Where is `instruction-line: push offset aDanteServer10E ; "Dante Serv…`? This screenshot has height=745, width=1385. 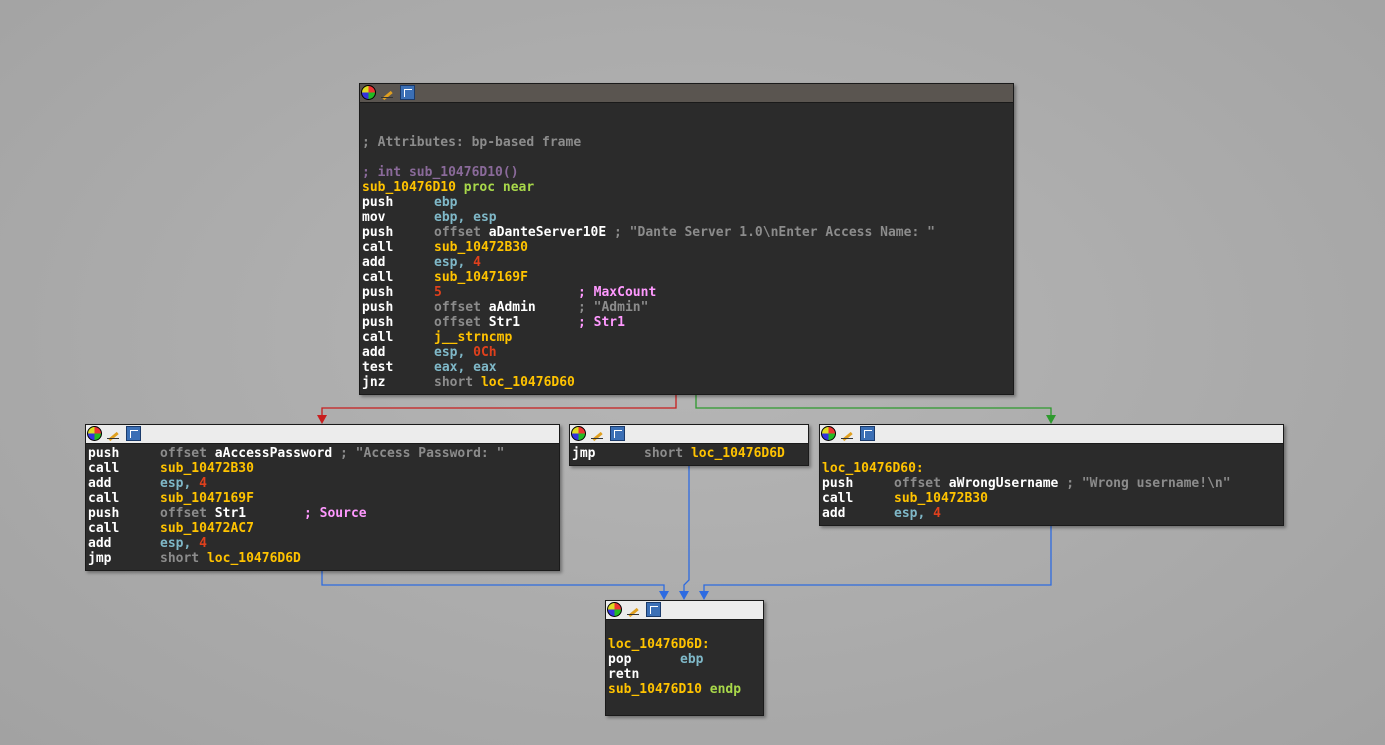
instruction-line: push offset aDanteServer10E ; "Dante Serv… is located at coordinates (687, 232).